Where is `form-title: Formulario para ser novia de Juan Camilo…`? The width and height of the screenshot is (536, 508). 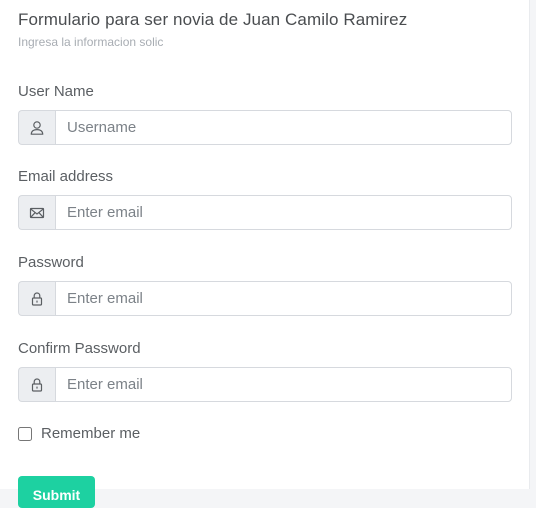 form-title: Formulario para ser novia de Juan Camilo… is located at coordinates (213, 19).